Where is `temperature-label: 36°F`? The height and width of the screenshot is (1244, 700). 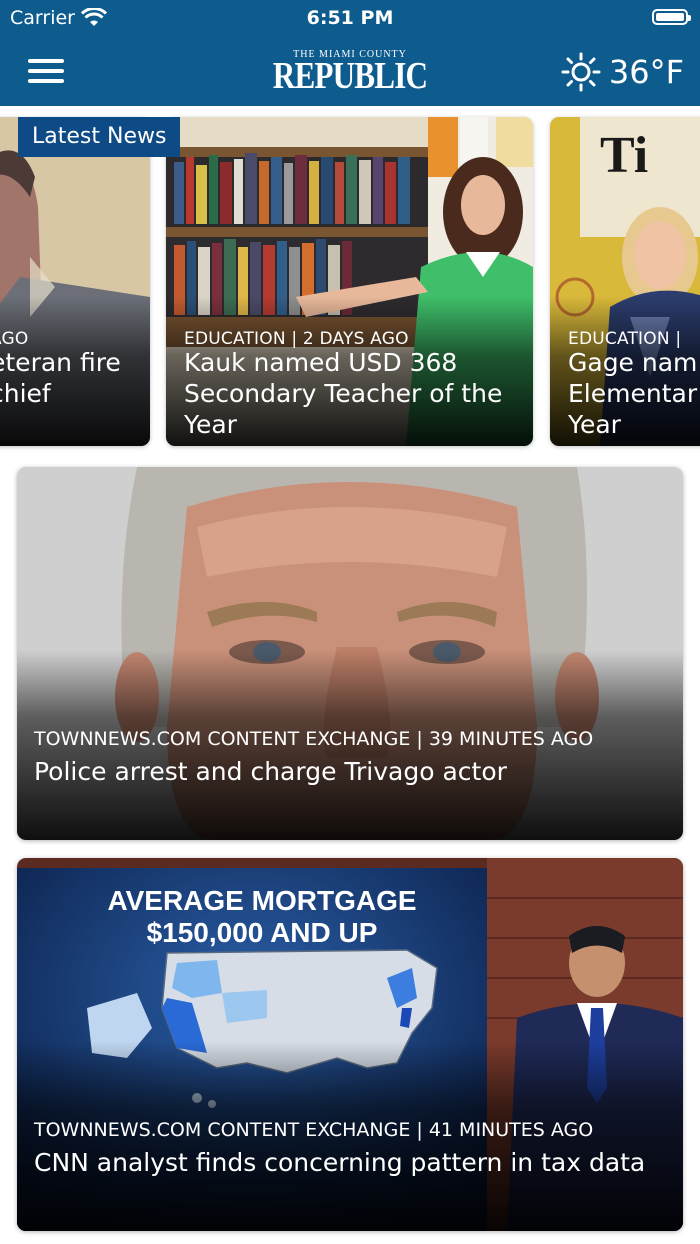 temperature-label: 36°F is located at coordinates (646, 72).